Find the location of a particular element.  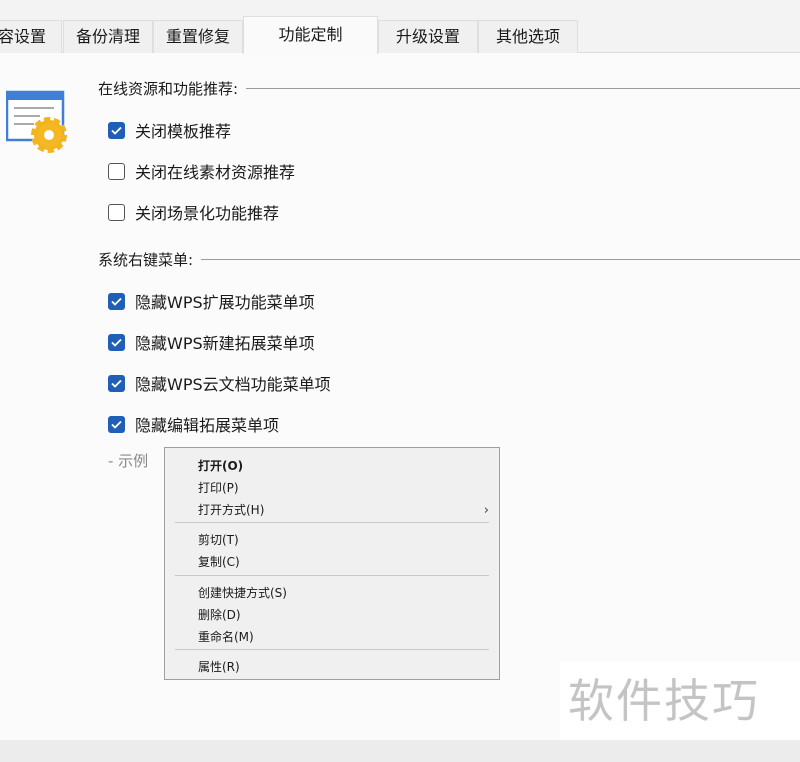

menu-item-print: 打印(P) is located at coordinates (218, 487).